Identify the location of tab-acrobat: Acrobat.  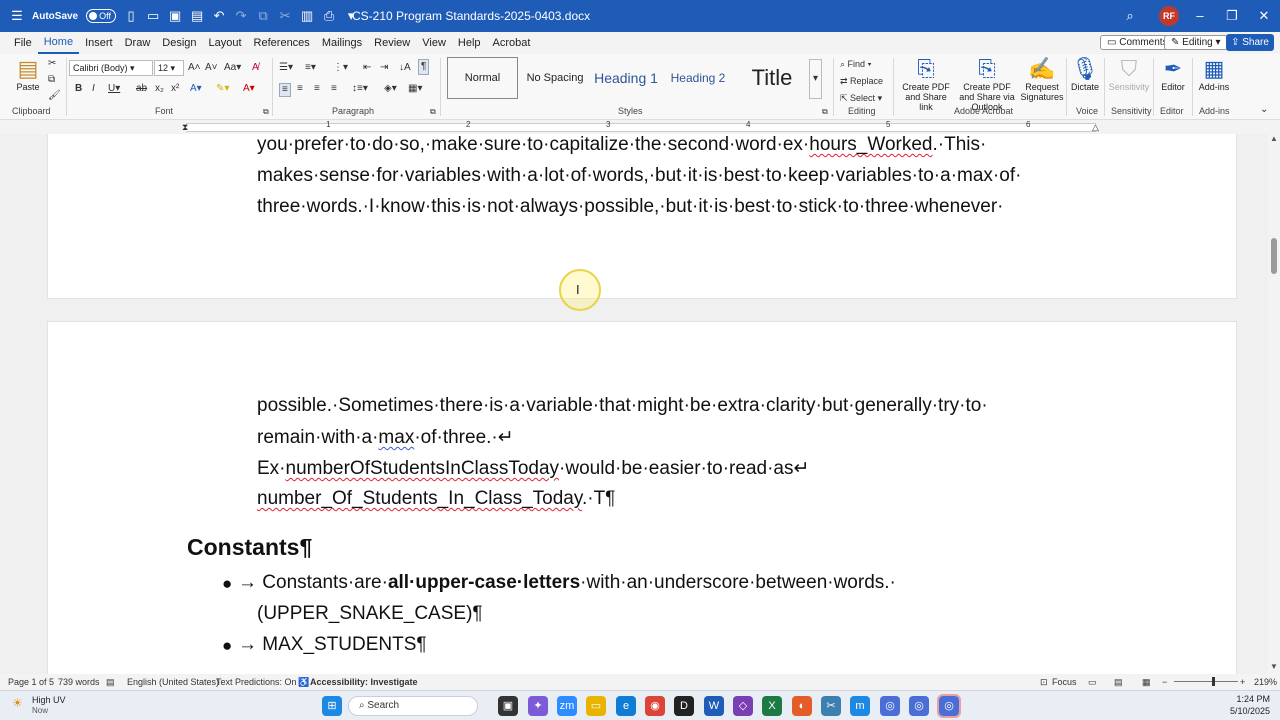
(512, 43).